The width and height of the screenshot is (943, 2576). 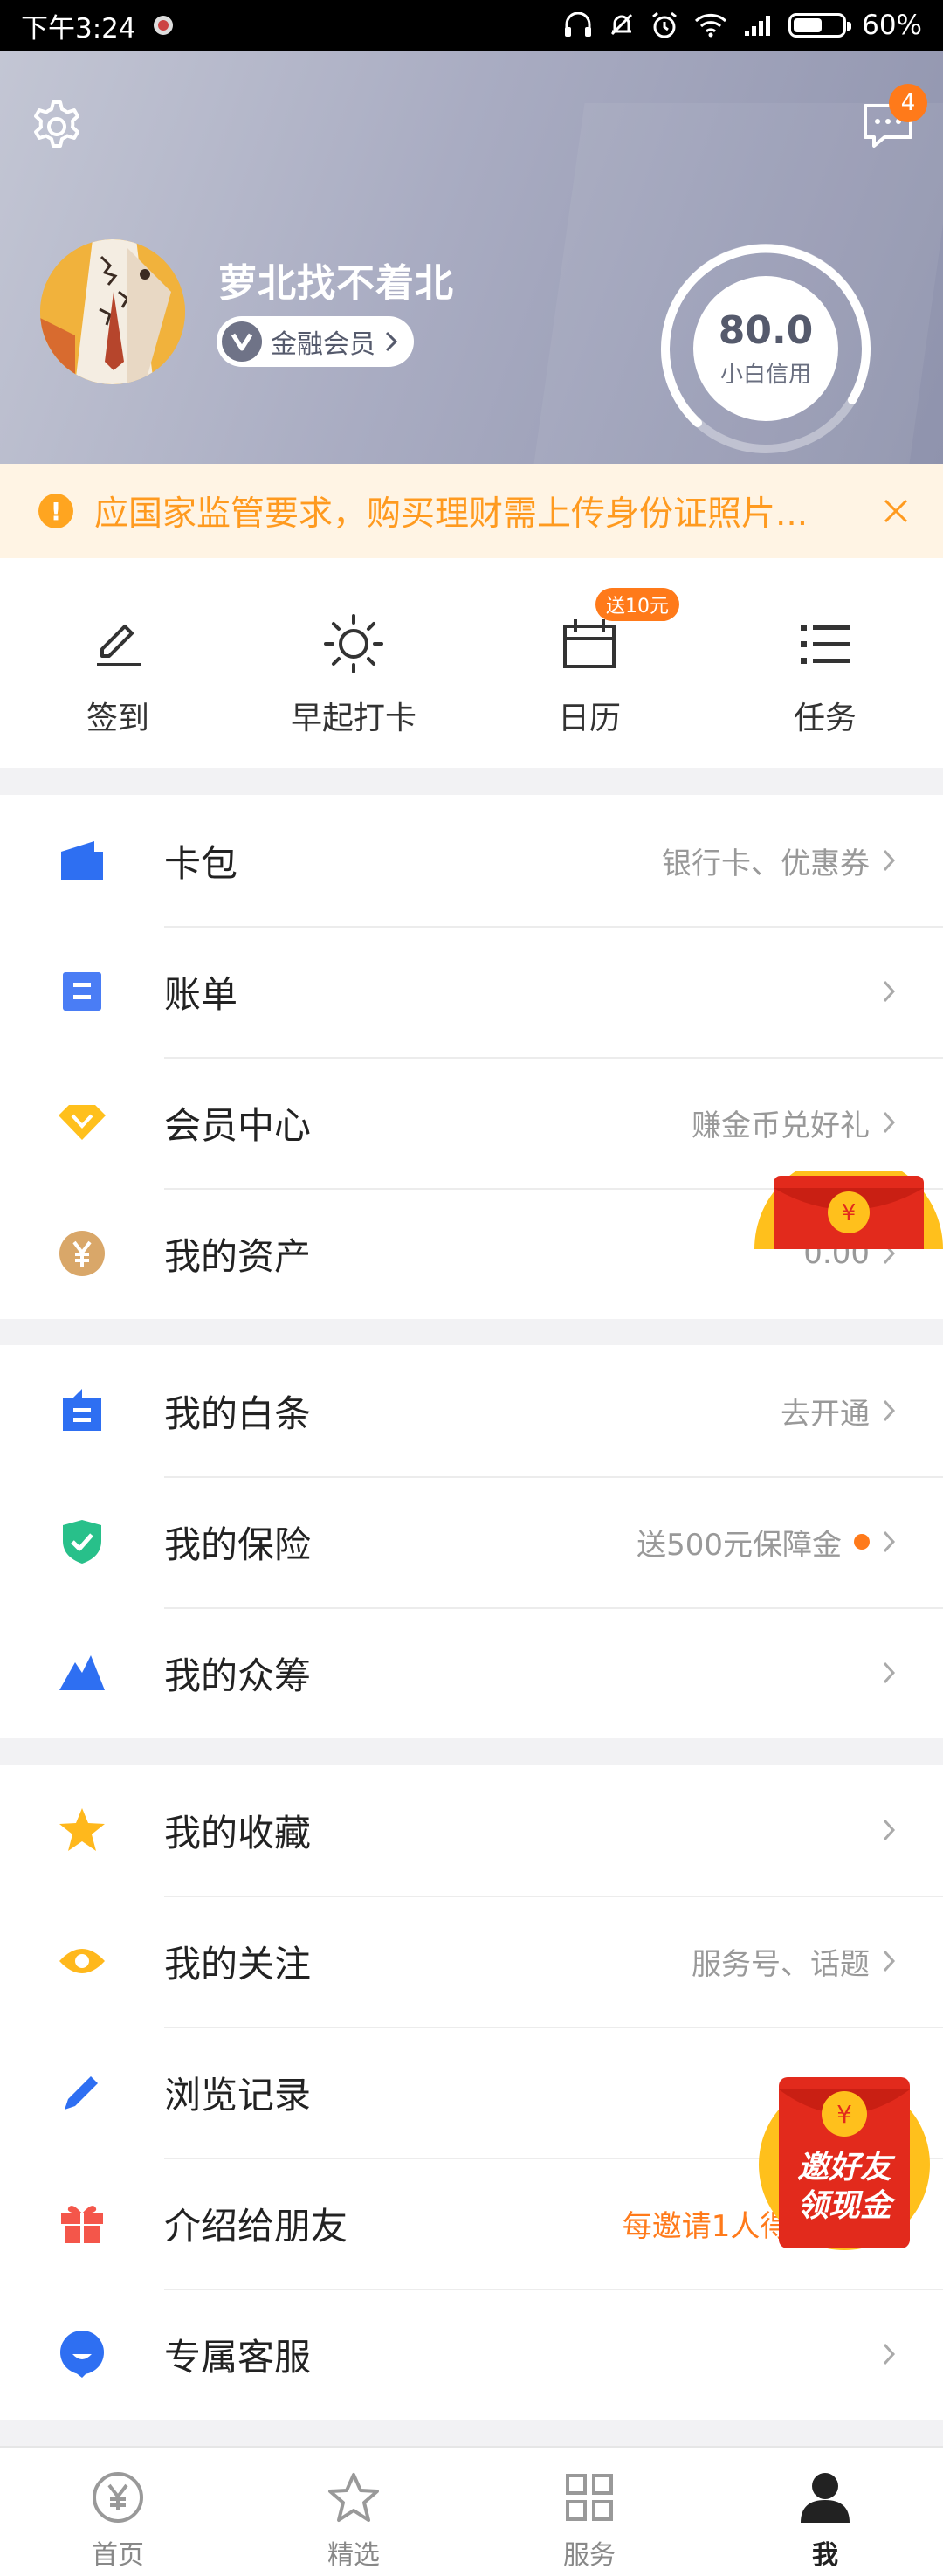 I want to click on invite-badge-line2: 领现金, so click(x=844, y=2206).